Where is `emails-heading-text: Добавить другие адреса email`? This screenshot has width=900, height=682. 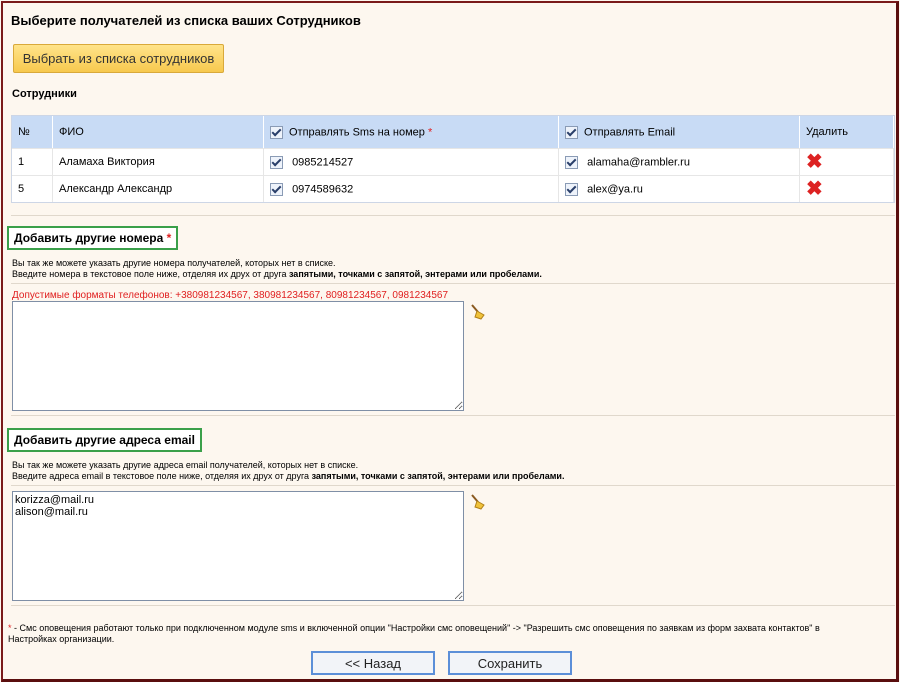
emails-heading-text: Добавить другие адреса email is located at coordinates (104, 440).